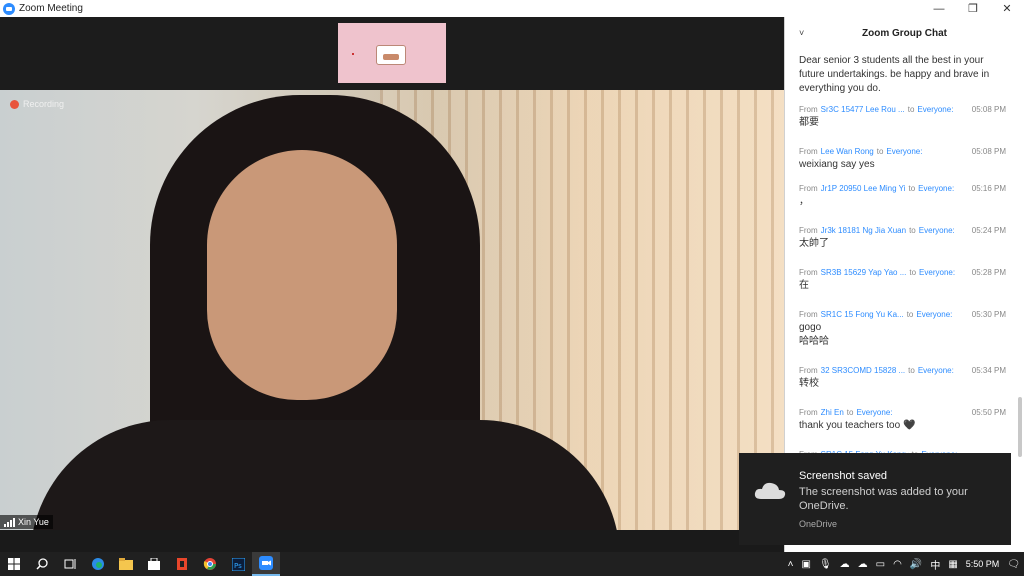  I want to click on message-time: 05:34 PM, so click(988, 370).